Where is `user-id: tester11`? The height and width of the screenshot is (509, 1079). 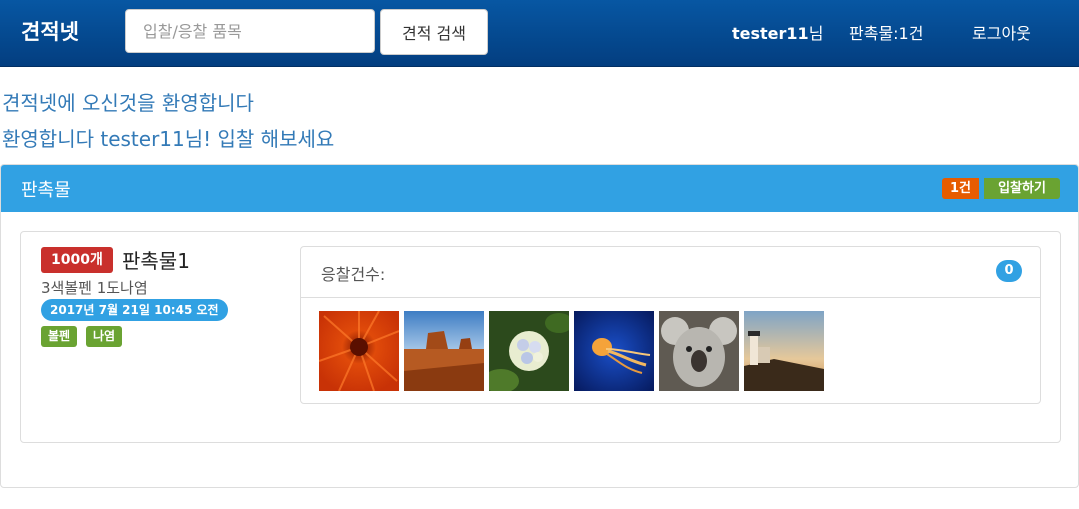
user-id: tester11 is located at coordinates (770, 33).